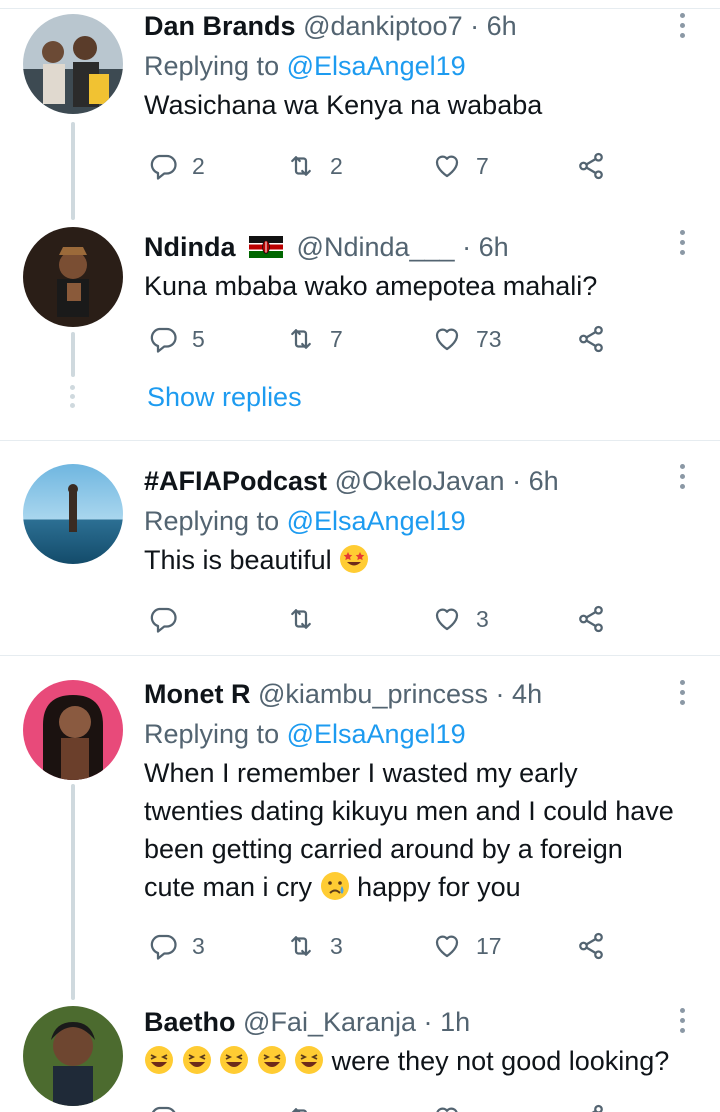  I want to click on crying-face-emoji-icon, so click(334, 886).